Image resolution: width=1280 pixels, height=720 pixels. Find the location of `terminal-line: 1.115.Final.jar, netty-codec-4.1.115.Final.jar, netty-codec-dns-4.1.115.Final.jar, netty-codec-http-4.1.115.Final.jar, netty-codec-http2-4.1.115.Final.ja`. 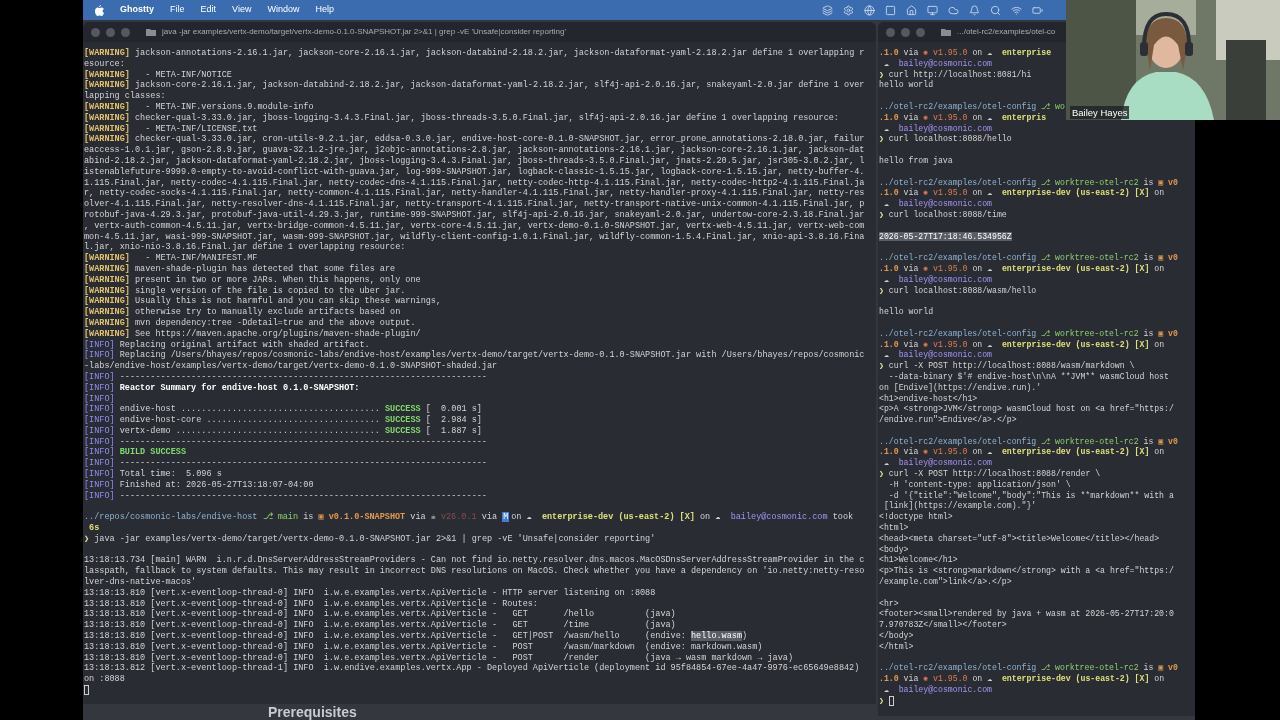

terminal-line: 1.115.Final.jar, netty-codec-4.1.115.Final.jar, netty-codec-dns-4.1.115.Final.jar, netty-codec-http-4.1.115.Final.jar, netty-codec-http2-4.1.115.Final.ja is located at coordinates (474, 182).